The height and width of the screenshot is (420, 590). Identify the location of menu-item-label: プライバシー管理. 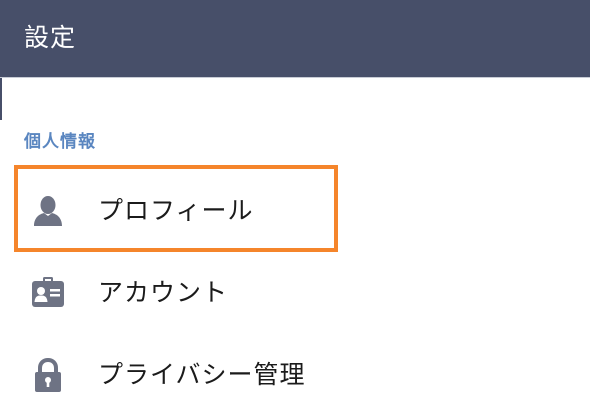
(202, 374).